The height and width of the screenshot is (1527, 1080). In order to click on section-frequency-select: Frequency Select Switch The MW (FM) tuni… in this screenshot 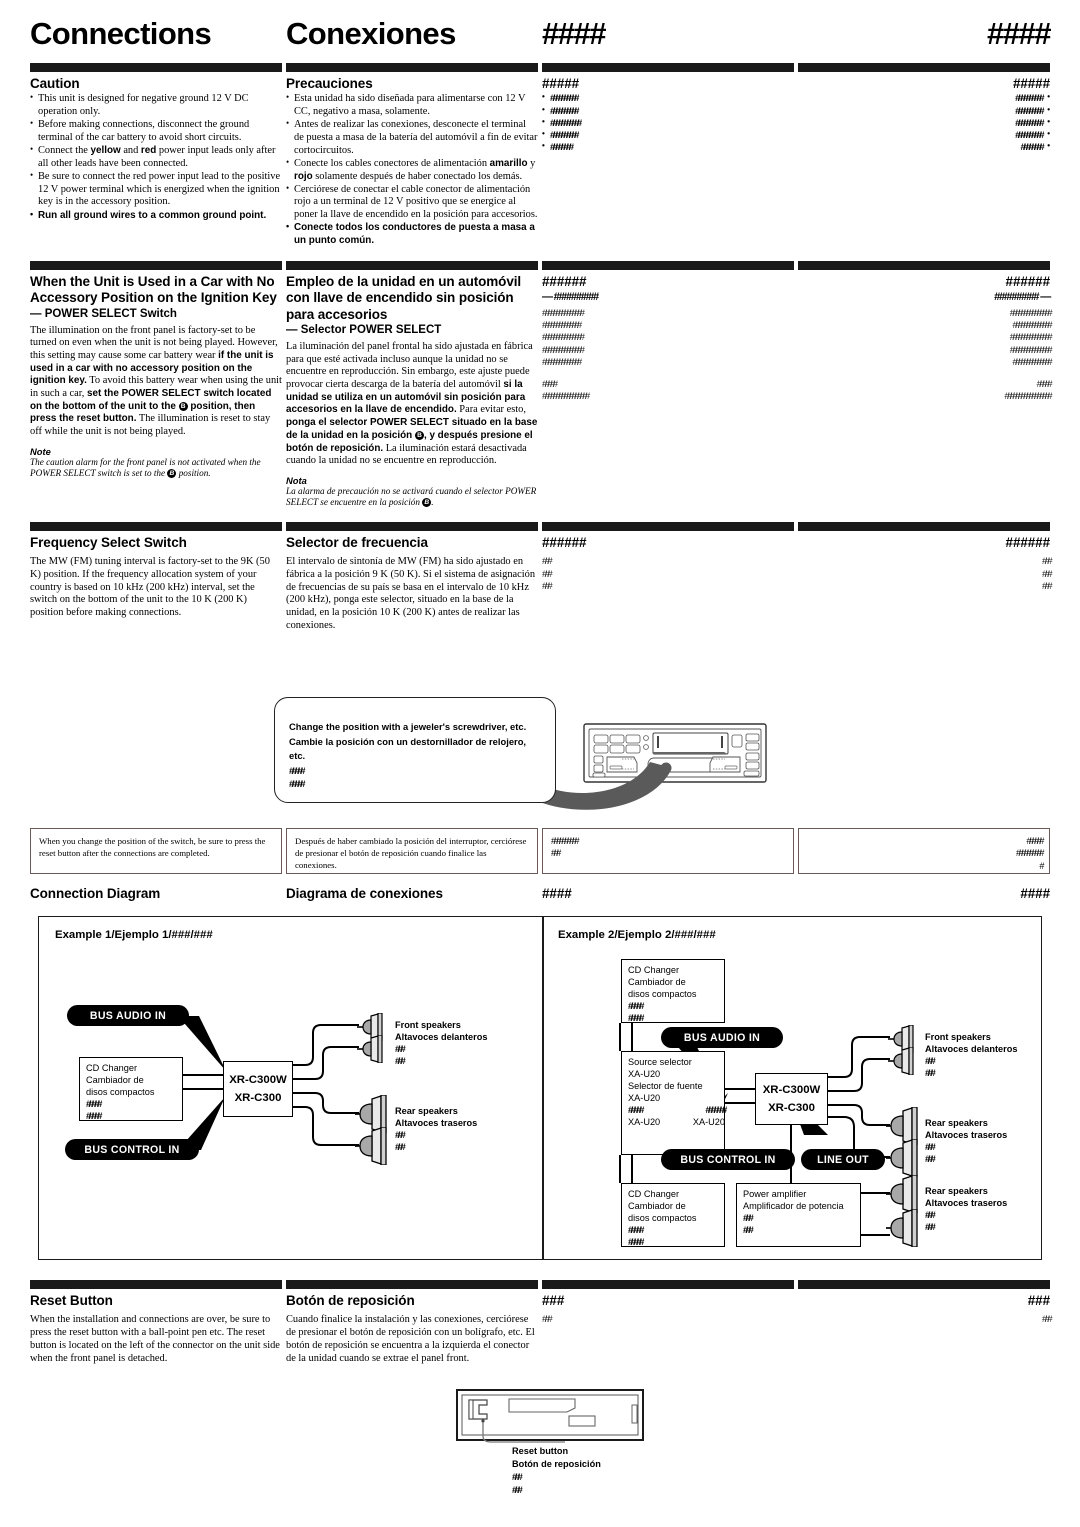, I will do `click(541, 577)`.